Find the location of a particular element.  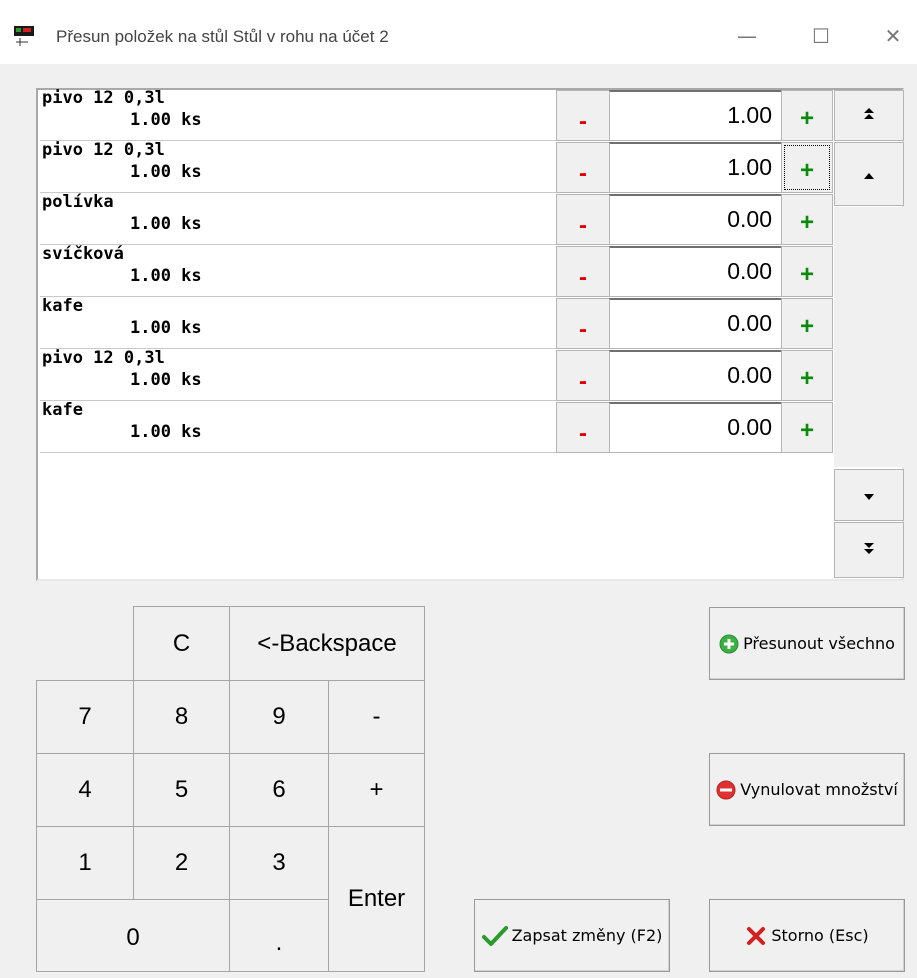

scroll-up-button is located at coordinates (869, 174).